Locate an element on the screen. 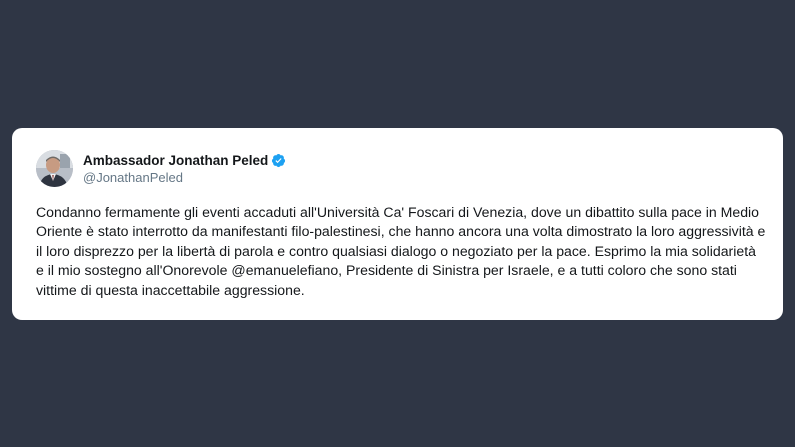 Image resolution: width=795 pixels, height=447 pixels. author-info: Ambassador Jonathan Peled @JonathanPeled is located at coordinates (184, 169).